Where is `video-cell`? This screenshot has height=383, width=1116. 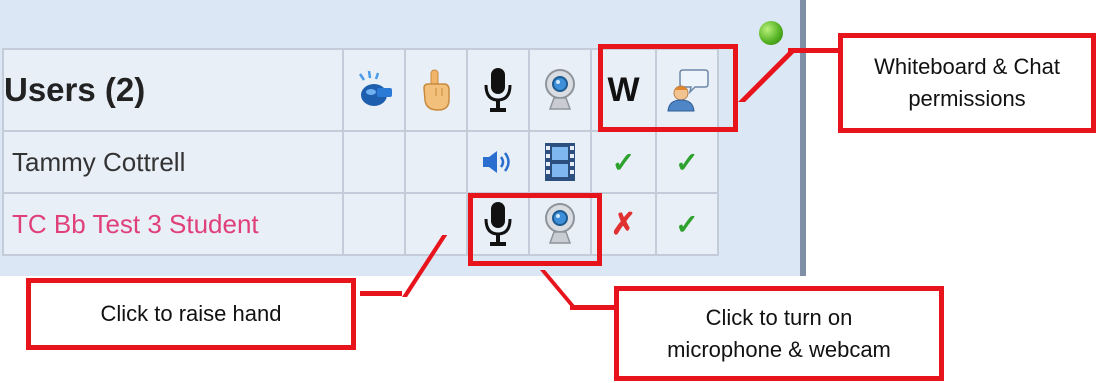 video-cell is located at coordinates (560, 162).